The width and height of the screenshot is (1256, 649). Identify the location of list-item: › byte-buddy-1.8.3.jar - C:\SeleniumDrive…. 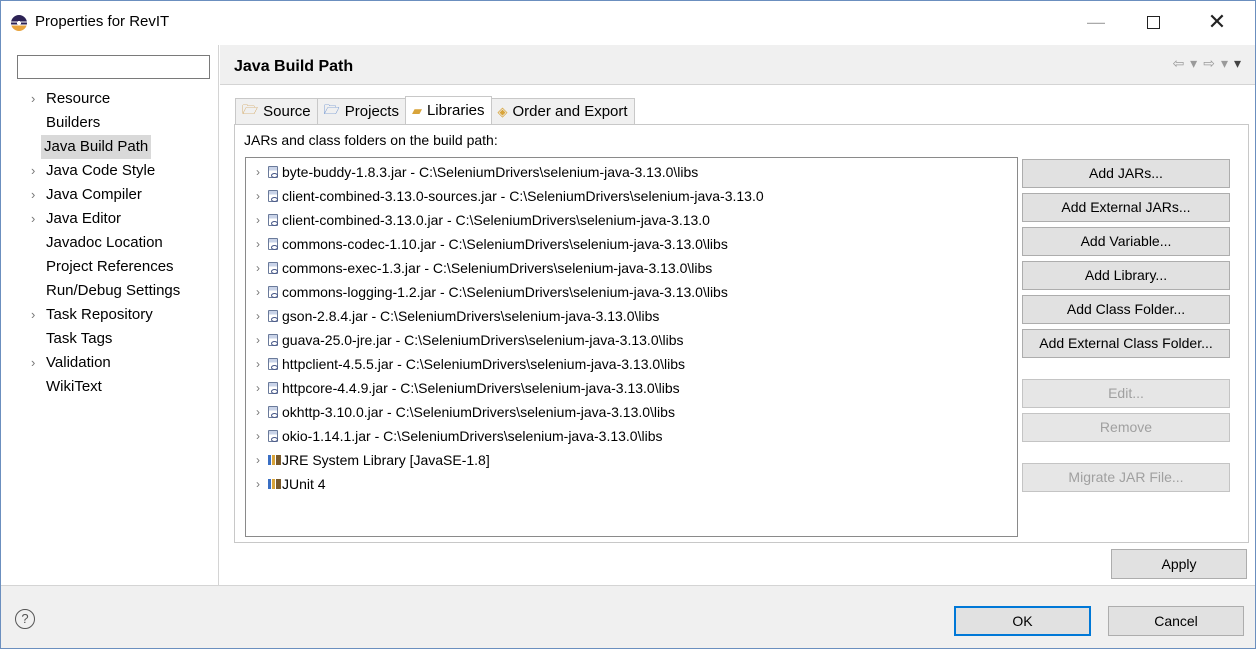
(631, 172).